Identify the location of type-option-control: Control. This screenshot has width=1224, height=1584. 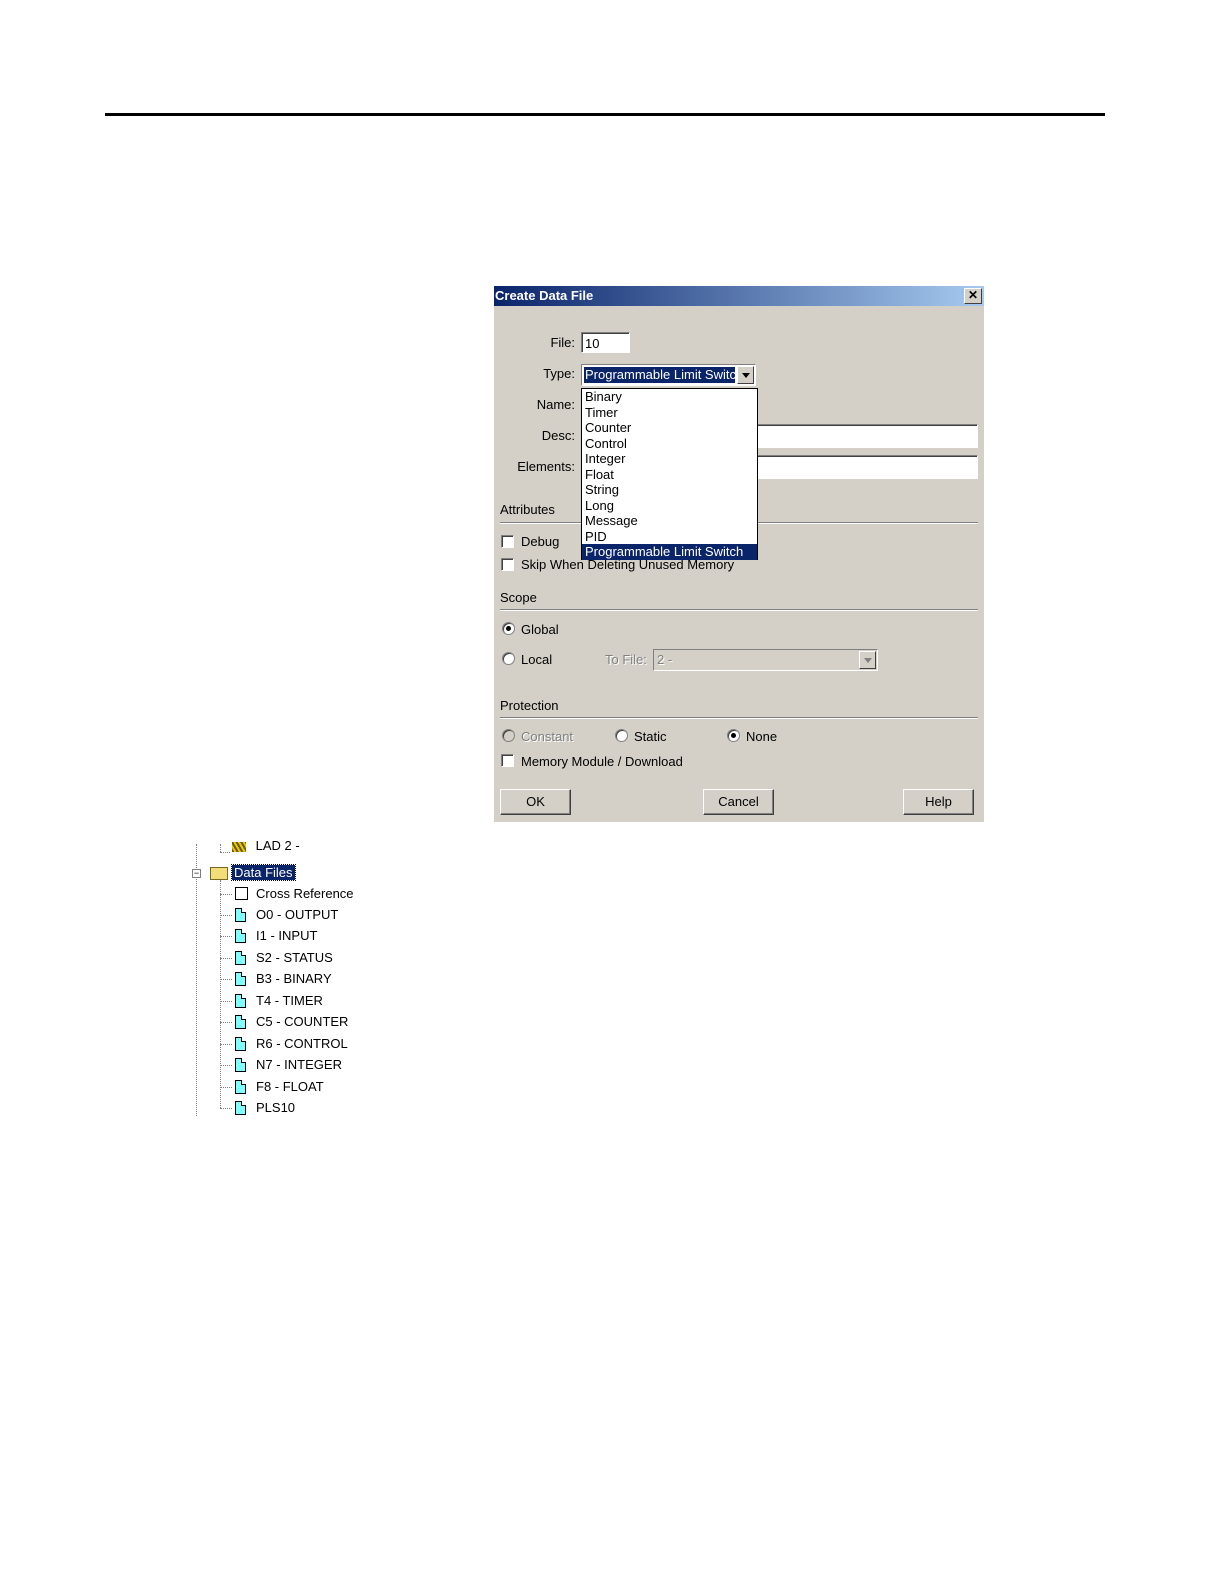
(669, 444).